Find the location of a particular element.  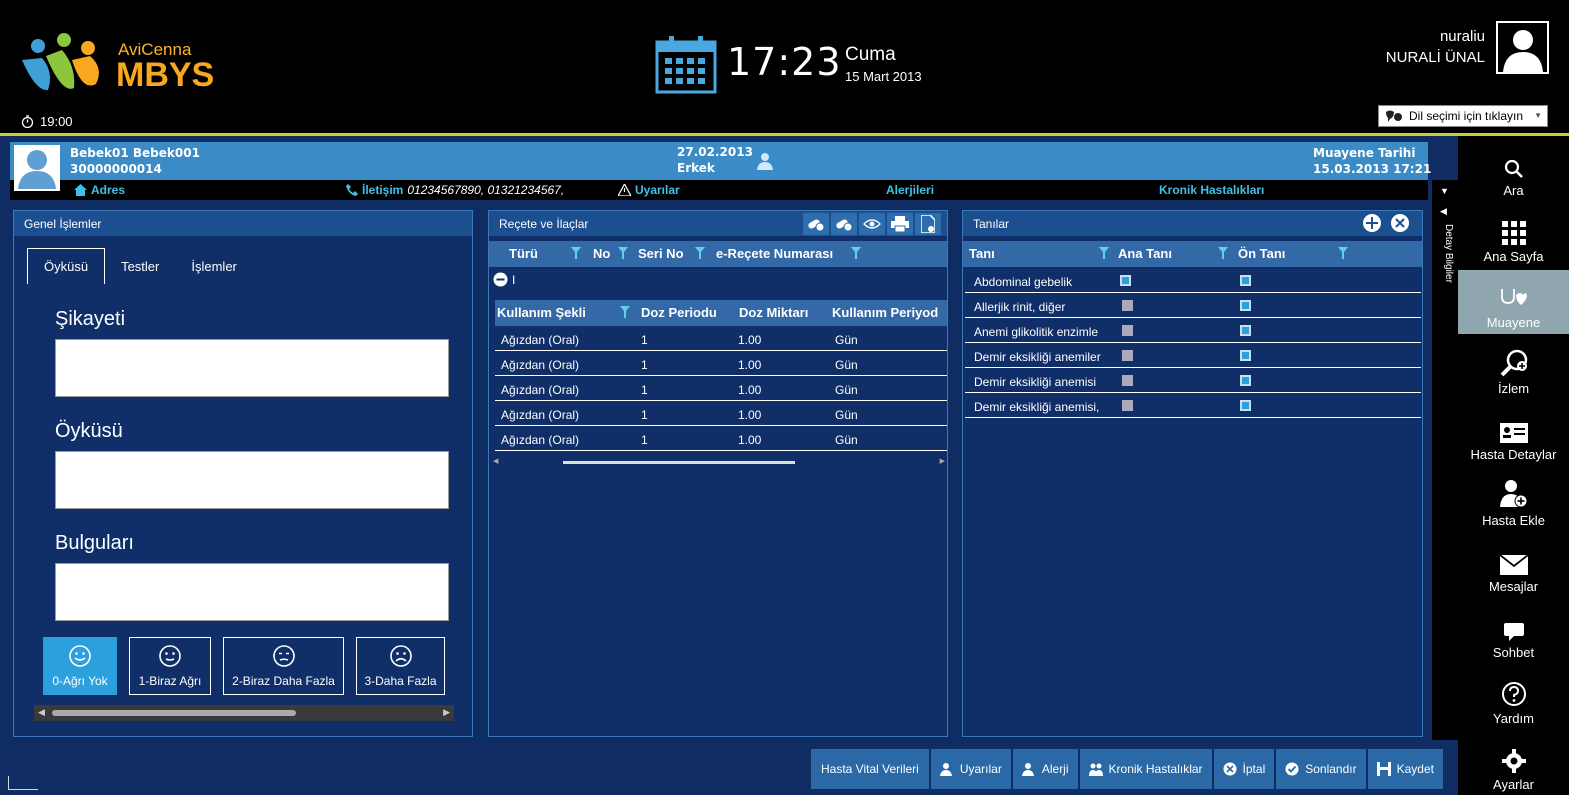

sidebar-item-hasta-ekle: Hasta Ekle is located at coordinates (1513, 500).